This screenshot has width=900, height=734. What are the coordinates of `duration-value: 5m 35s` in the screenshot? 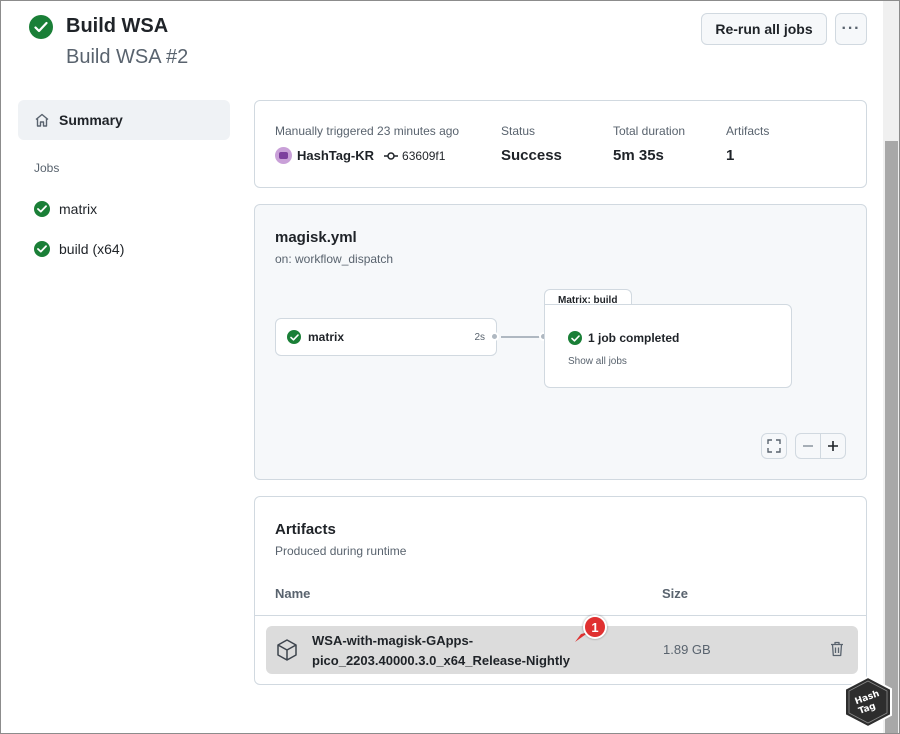 It's located at (638, 155).